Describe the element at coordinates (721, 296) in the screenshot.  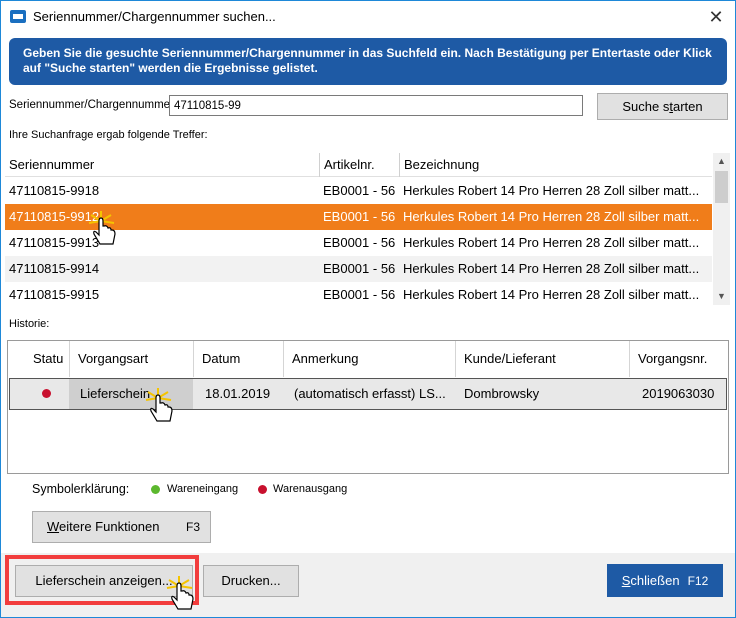
I see `scroll-down-icon: ▼` at that location.